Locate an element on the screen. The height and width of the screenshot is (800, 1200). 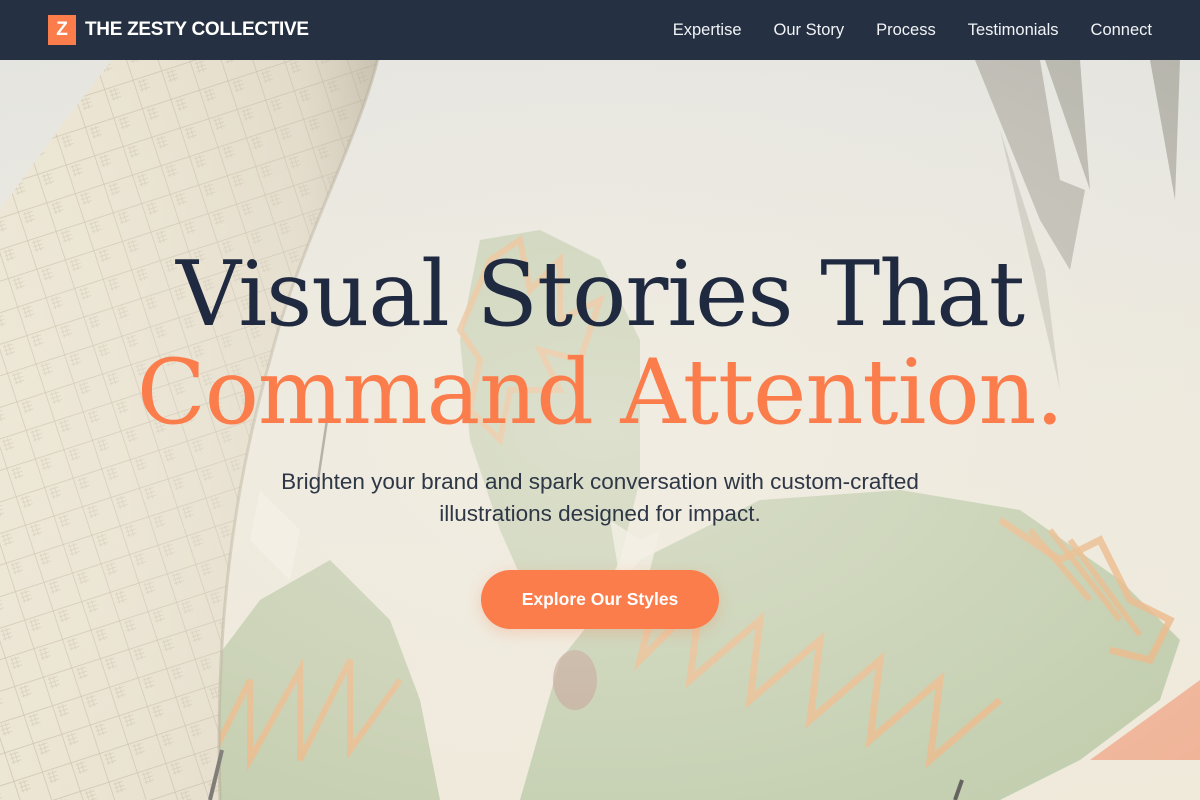
brand-logo: Z THE ZESTY COLLECTIVE is located at coordinates (178, 30).